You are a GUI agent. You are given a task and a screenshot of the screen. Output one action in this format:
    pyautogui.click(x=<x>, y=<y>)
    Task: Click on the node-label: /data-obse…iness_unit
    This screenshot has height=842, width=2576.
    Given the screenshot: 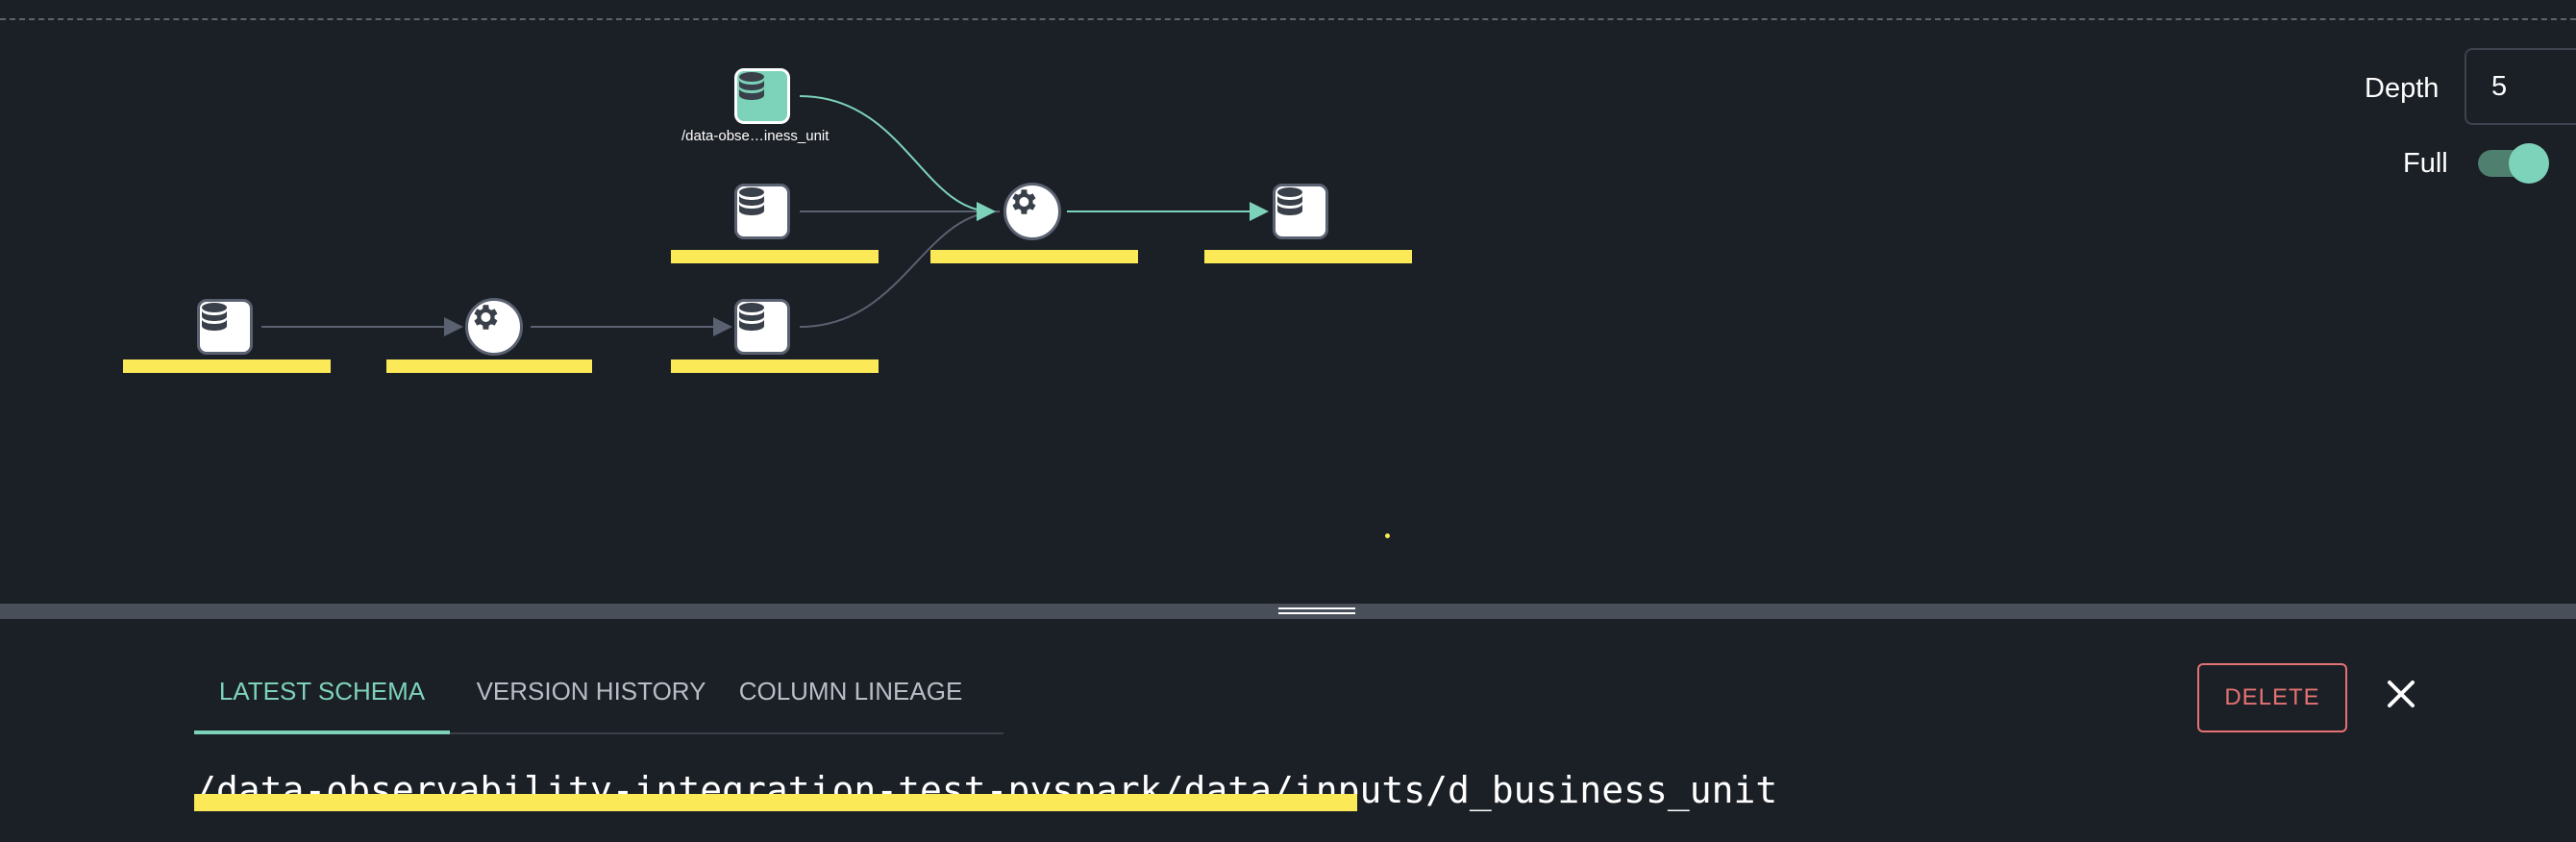 What is the action you would take?
    pyautogui.click(x=756, y=136)
    